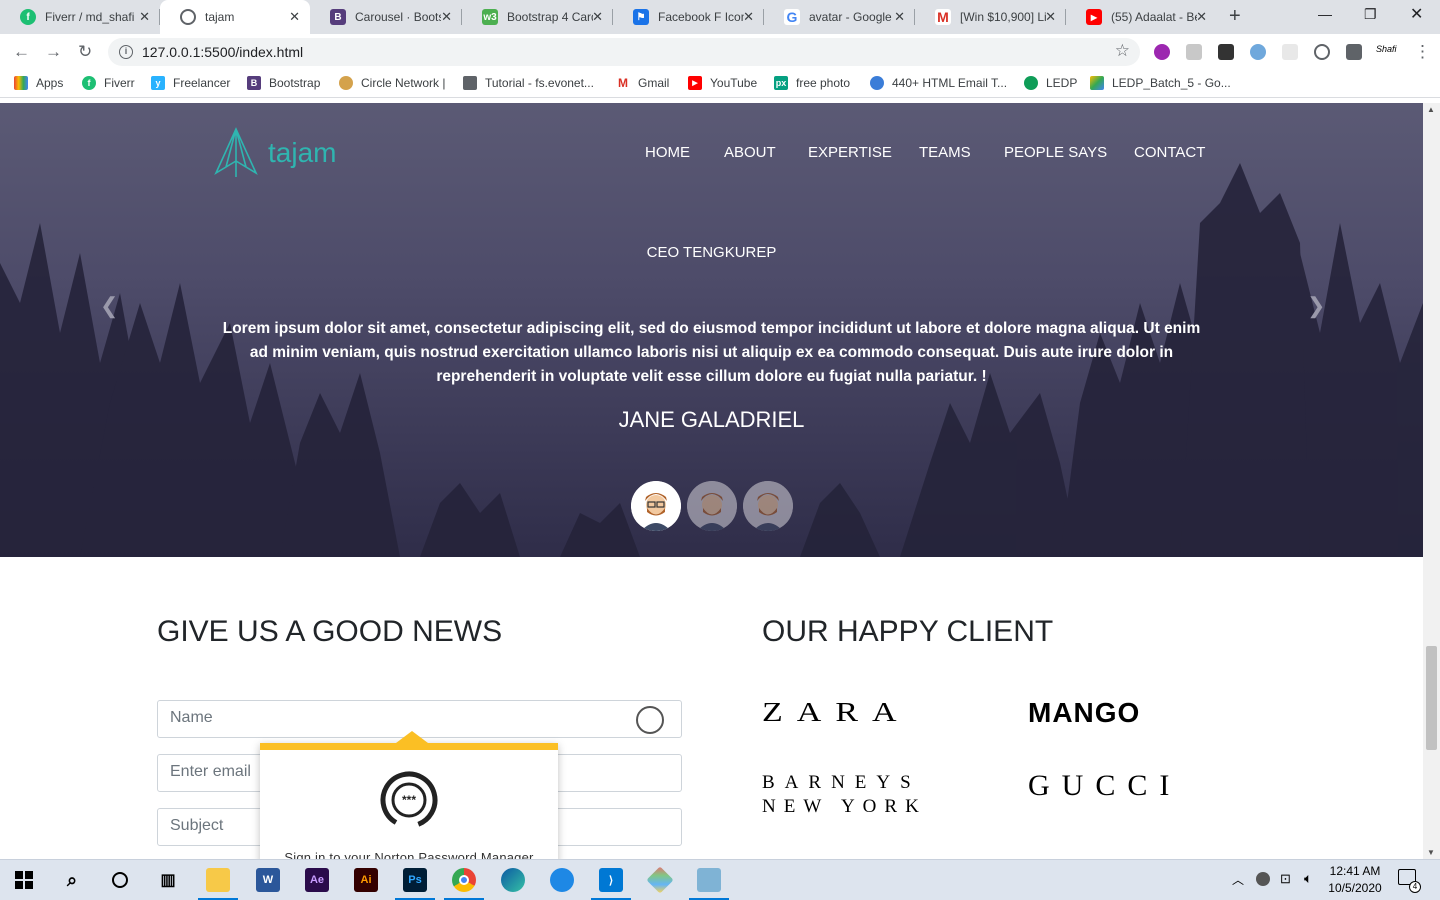 The height and width of the screenshot is (900, 1440). I want to click on bookmark-fiverr: f Fiverr, so click(108, 83).